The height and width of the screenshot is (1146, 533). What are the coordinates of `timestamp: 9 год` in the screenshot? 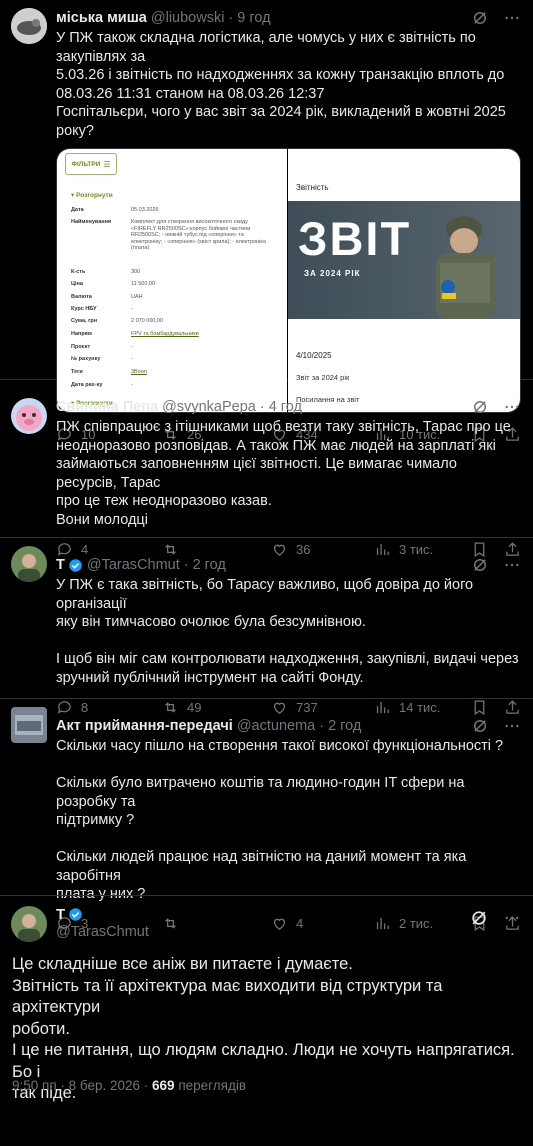 It's located at (253, 18).